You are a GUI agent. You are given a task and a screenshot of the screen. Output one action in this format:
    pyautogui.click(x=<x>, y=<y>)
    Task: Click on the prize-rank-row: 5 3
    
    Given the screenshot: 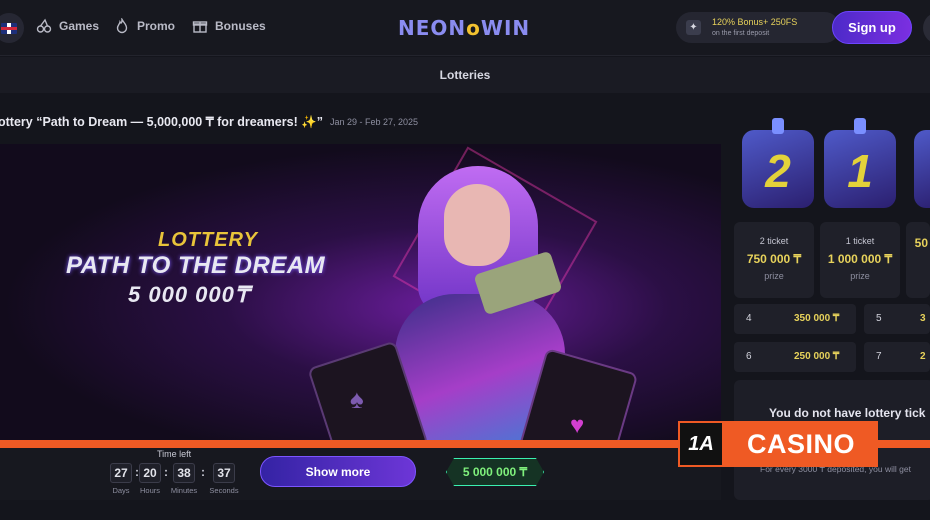 What is the action you would take?
    pyautogui.click(x=897, y=319)
    